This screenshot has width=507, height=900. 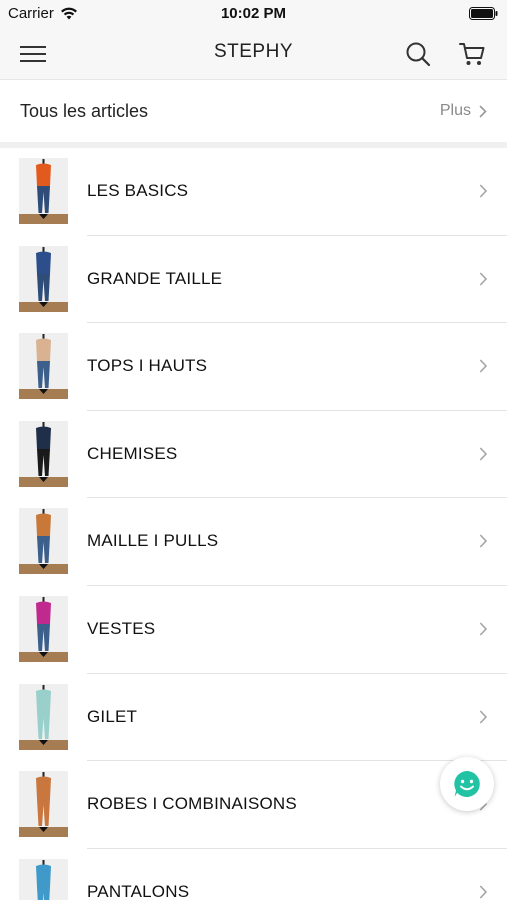 I want to click on status-time: 10:02 PM, so click(x=253, y=13).